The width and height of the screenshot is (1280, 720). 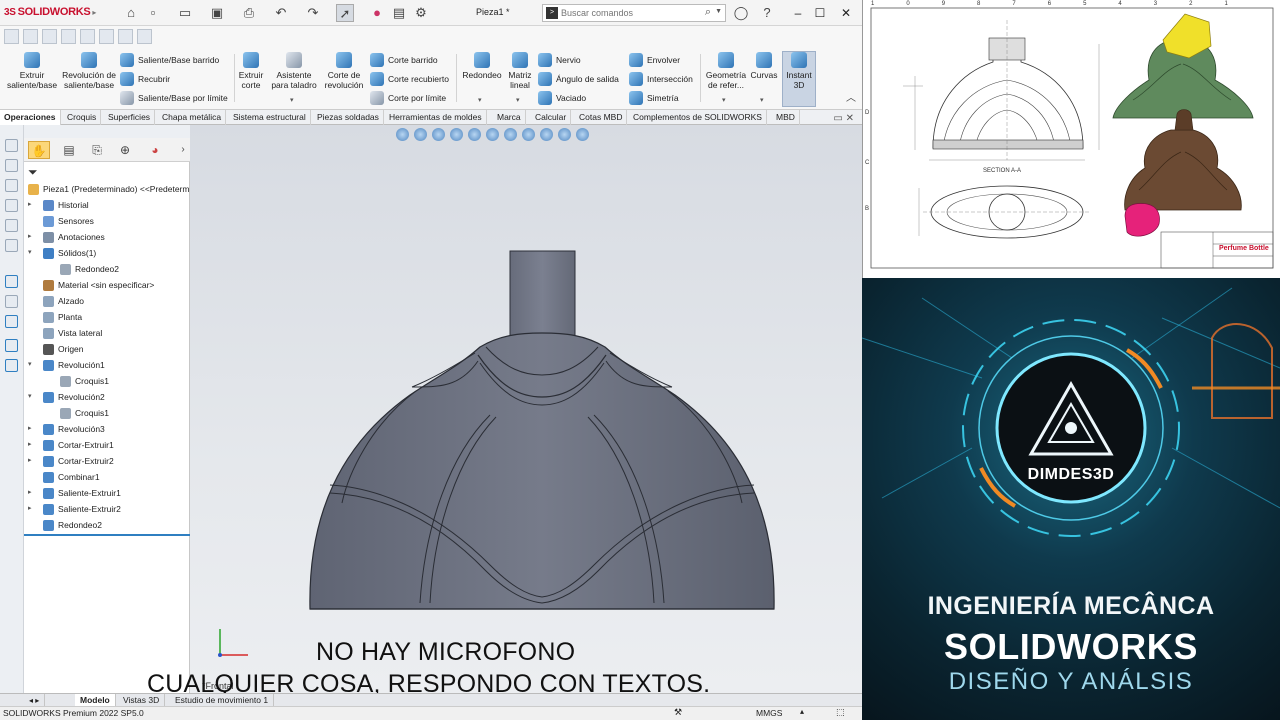 What do you see at coordinates (654, 60) in the screenshot?
I see `wrap-button: Envolver` at bounding box center [654, 60].